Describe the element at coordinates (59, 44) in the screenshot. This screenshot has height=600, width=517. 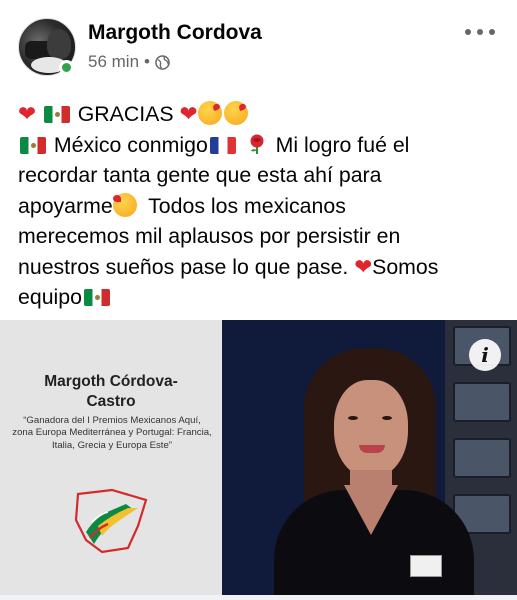
I see `avatar-photo-detail` at that location.